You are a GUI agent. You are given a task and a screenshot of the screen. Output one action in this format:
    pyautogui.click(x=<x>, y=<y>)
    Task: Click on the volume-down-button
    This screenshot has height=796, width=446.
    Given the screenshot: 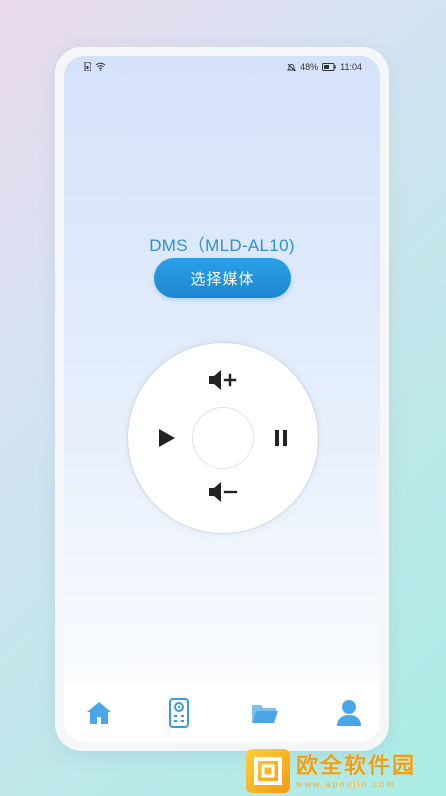 What is the action you would take?
    pyautogui.click(x=223, y=492)
    